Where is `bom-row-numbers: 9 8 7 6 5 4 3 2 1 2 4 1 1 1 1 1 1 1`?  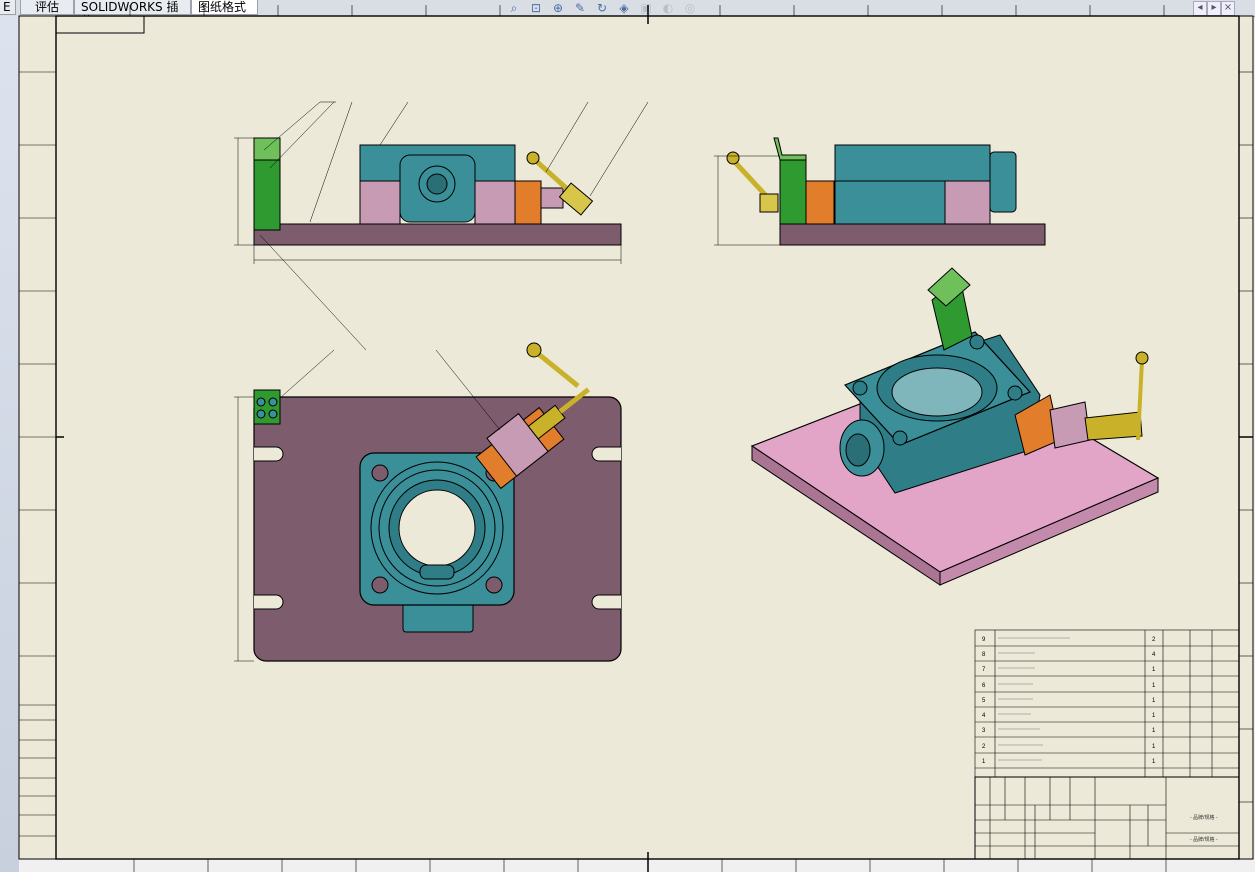 bom-row-numbers: 9 8 7 6 5 4 3 2 1 2 4 1 1 1 1 1 1 1 is located at coordinates (1069, 701).